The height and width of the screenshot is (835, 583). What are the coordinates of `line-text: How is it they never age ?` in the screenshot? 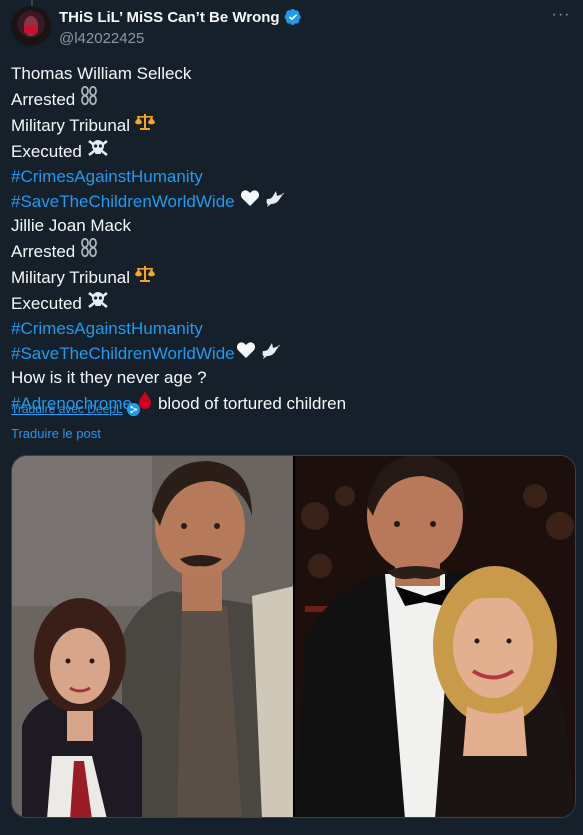 It's located at (109, 377).